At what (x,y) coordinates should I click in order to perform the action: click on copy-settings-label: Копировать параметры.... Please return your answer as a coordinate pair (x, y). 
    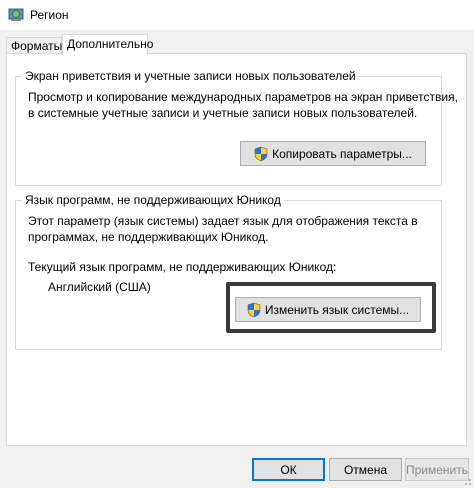
    Looking at the image, I should click on (342, 153).